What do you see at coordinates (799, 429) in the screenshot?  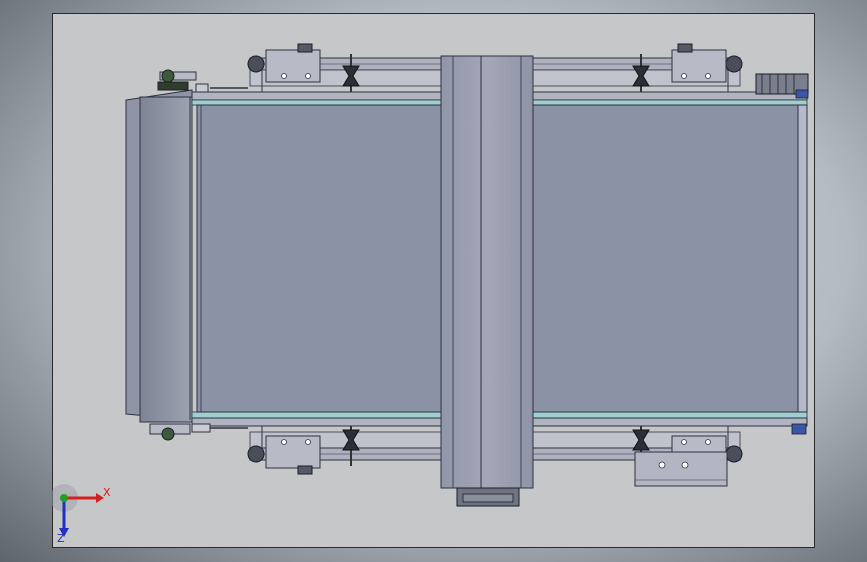 I see `bottom-right-end-cap` at bounding box center [799, 429].